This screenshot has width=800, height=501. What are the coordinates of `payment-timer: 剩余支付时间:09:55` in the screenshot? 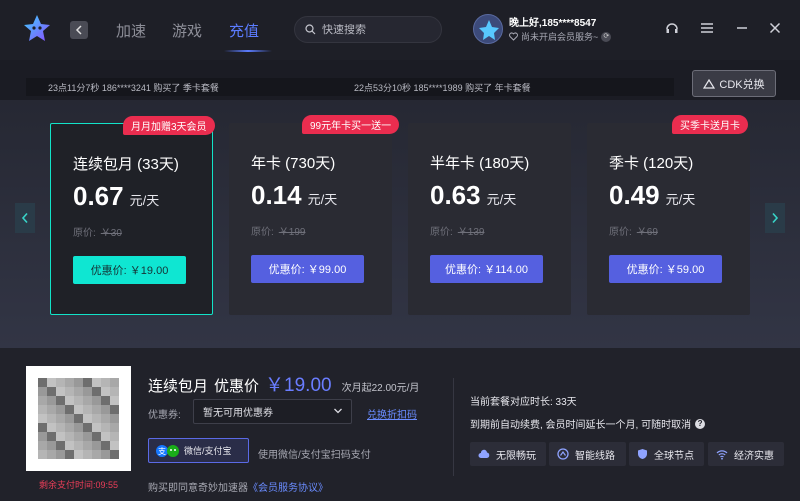 It's located at (78, 485).